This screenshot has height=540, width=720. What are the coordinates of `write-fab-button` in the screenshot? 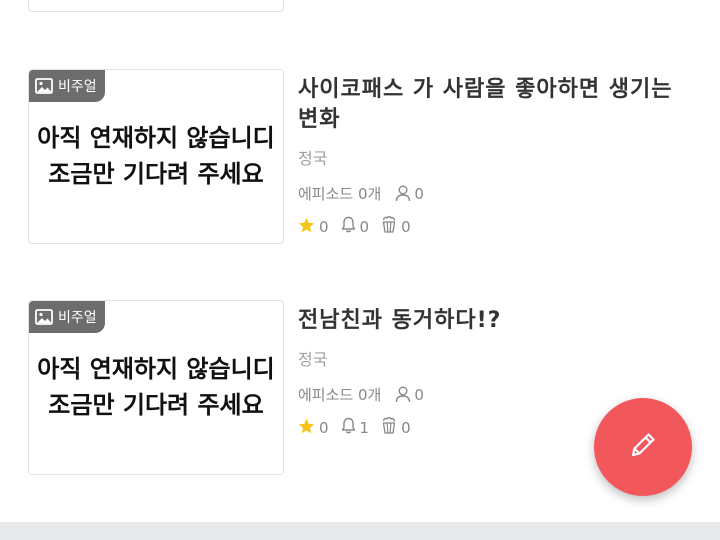 It's located at (643, 447).